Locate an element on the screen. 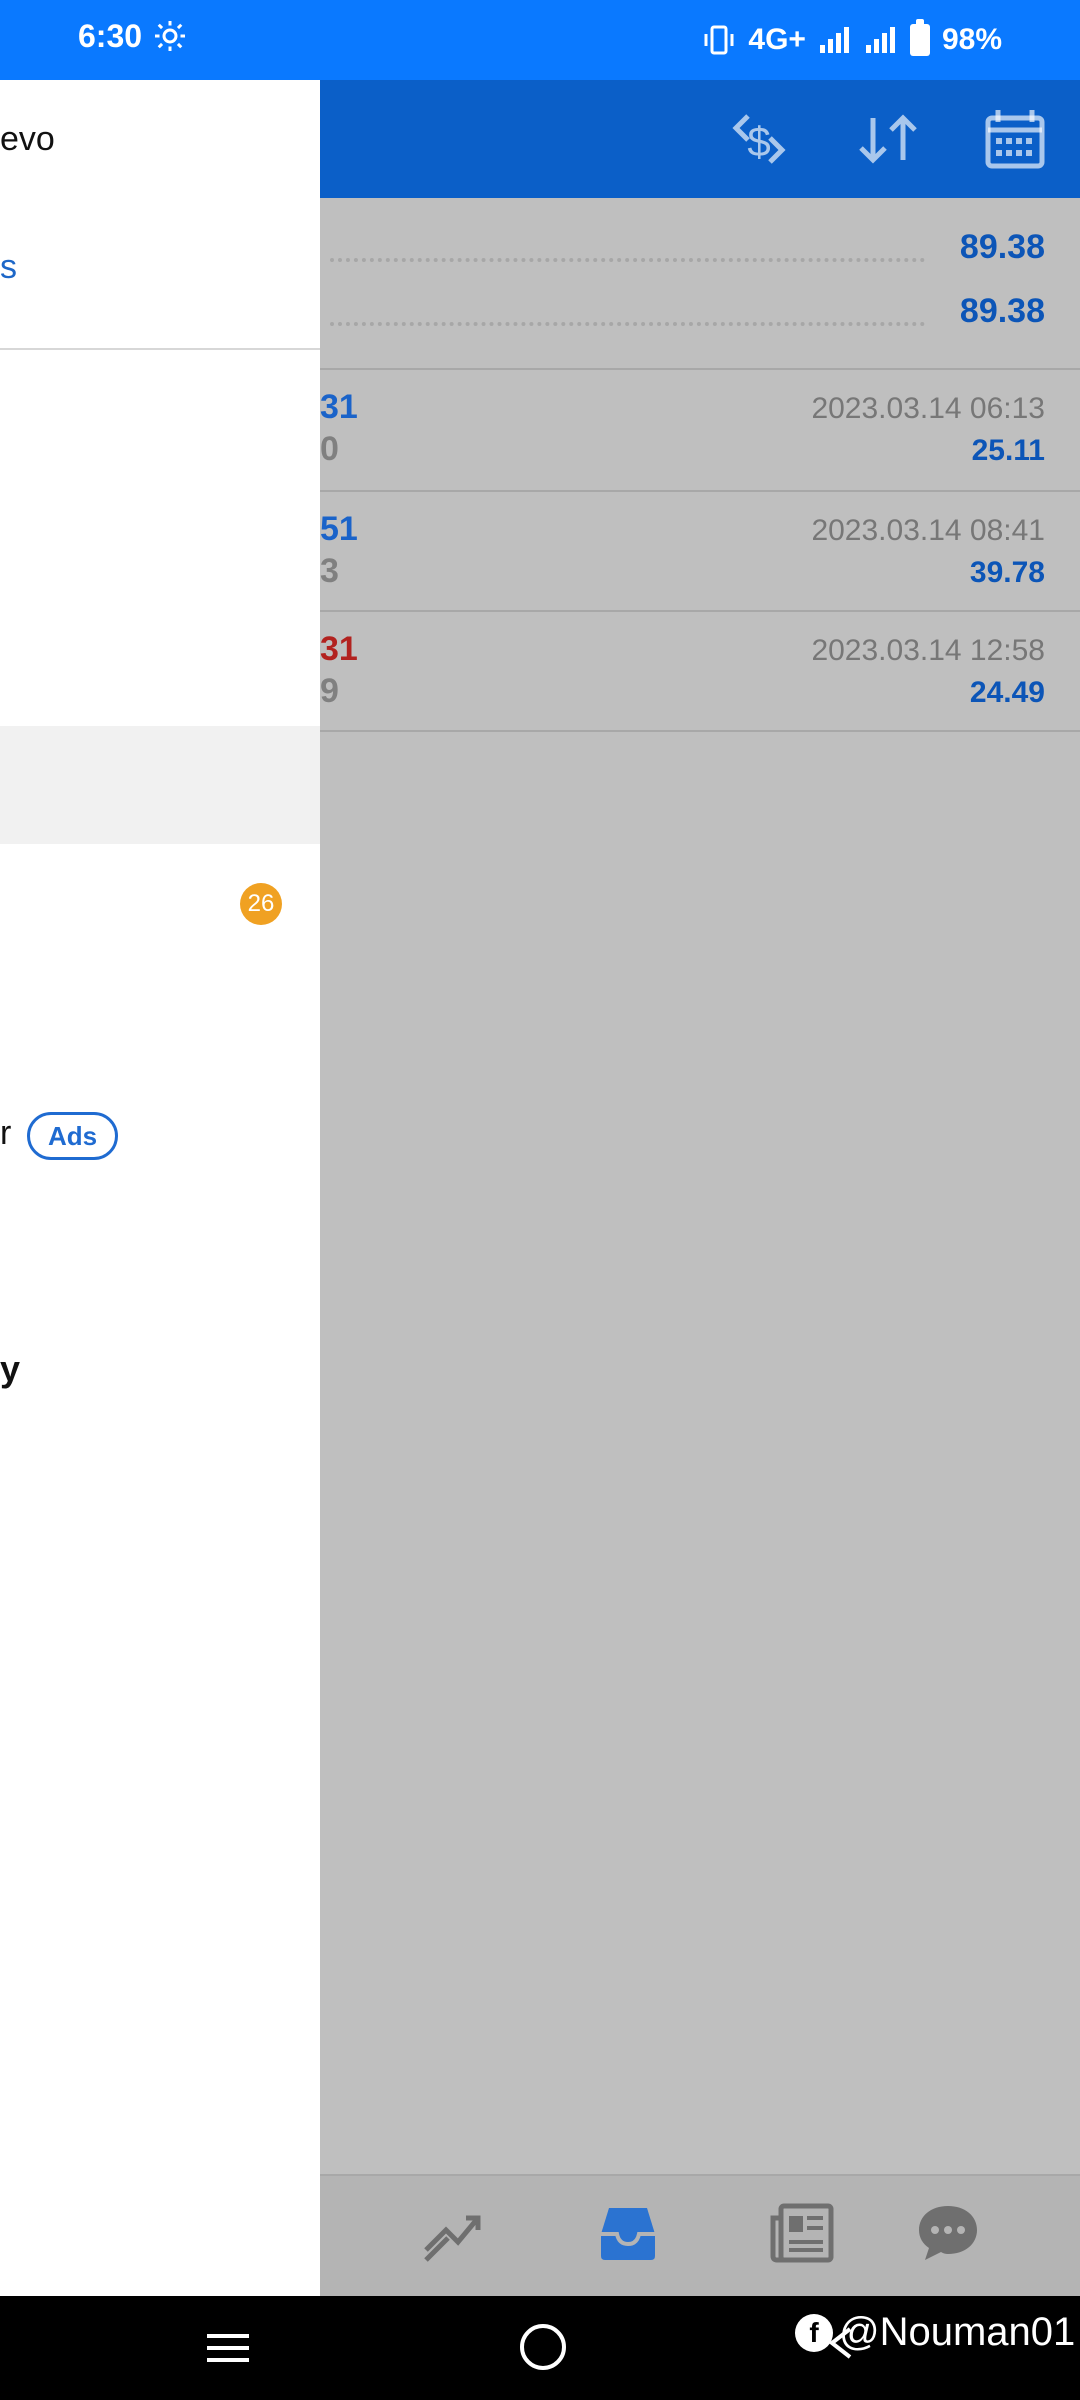 Image resolution: width=1080 pixels, height=2400 pixels. trade-volume: 3 is located at coordinates (329, 571).